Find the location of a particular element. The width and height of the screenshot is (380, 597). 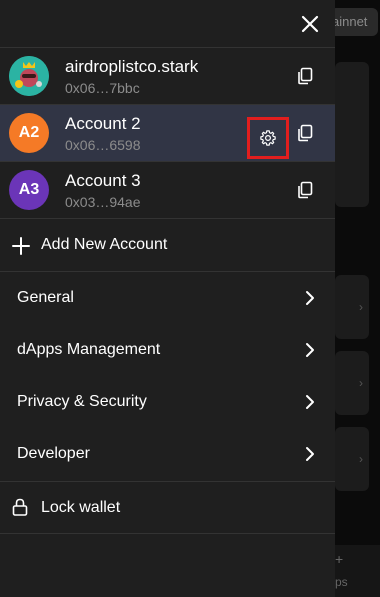

background-card is located at coordinates (352, 134).